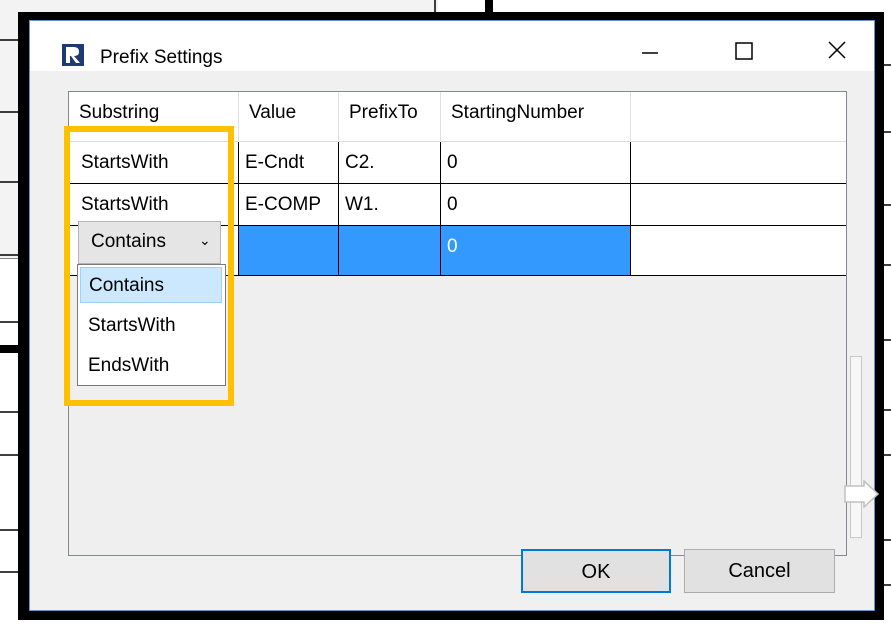 This screenshot has width=891, height=625. I want to click on minimize-icon, so click(650, 53).